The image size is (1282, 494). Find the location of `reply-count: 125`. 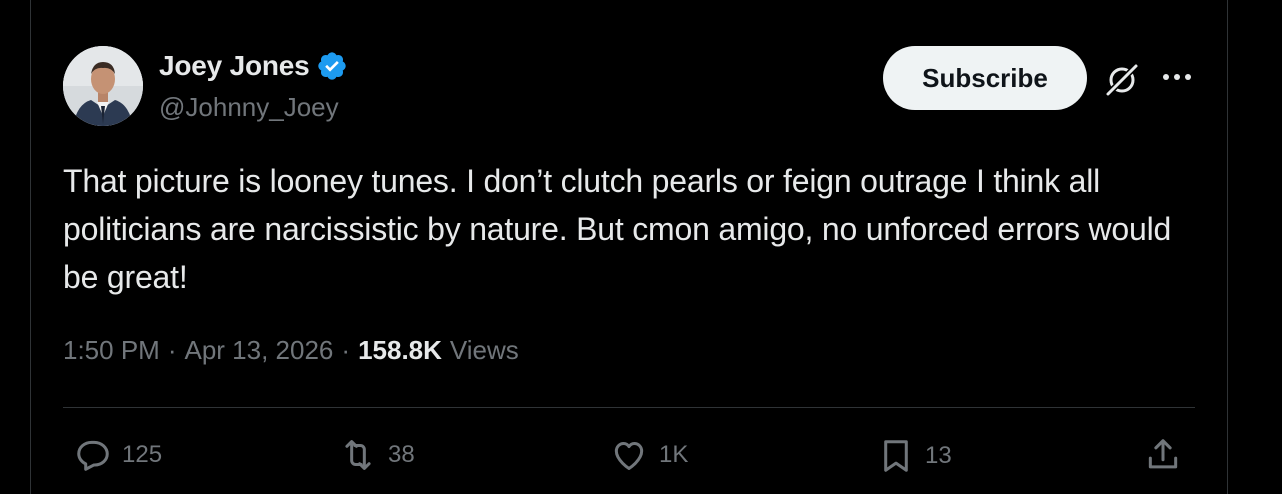

reply-count: 125 is located at coordinates (142, 454).